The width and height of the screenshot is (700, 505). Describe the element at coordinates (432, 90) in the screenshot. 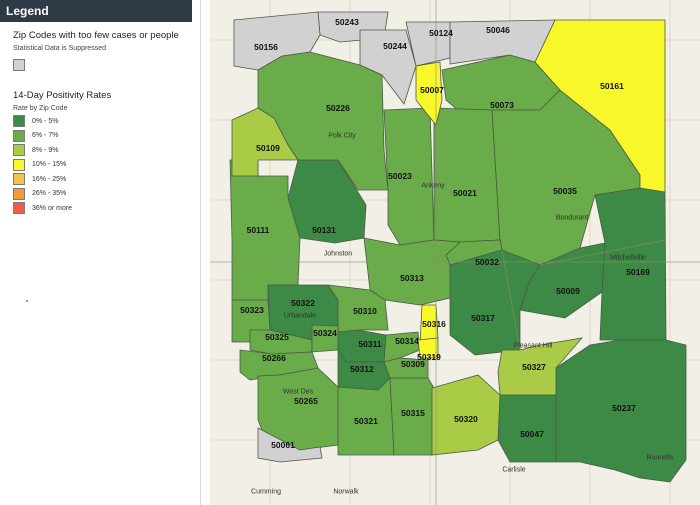

I see `zip-label-50007: 50007` at that location.